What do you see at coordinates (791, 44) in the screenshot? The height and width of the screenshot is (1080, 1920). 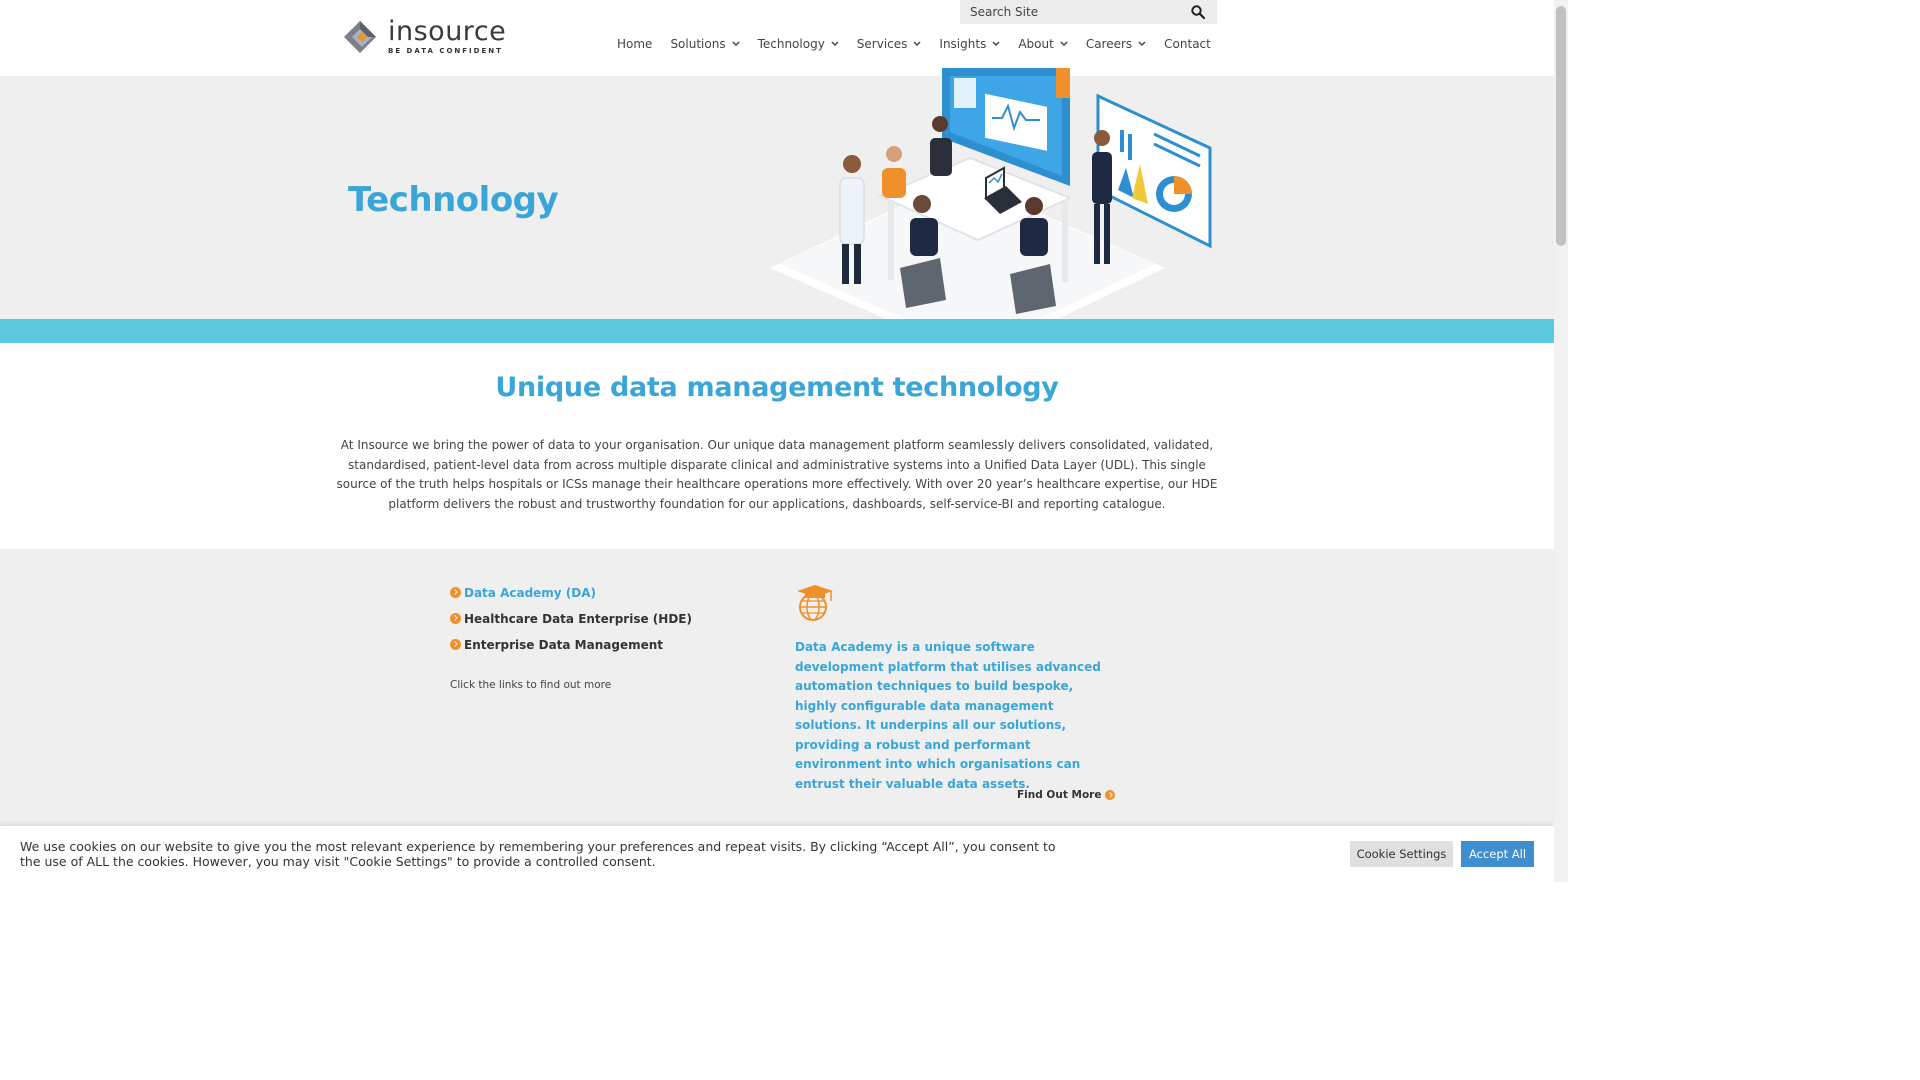 I see `nav-label: Technology` at bounding box center [791, 44].